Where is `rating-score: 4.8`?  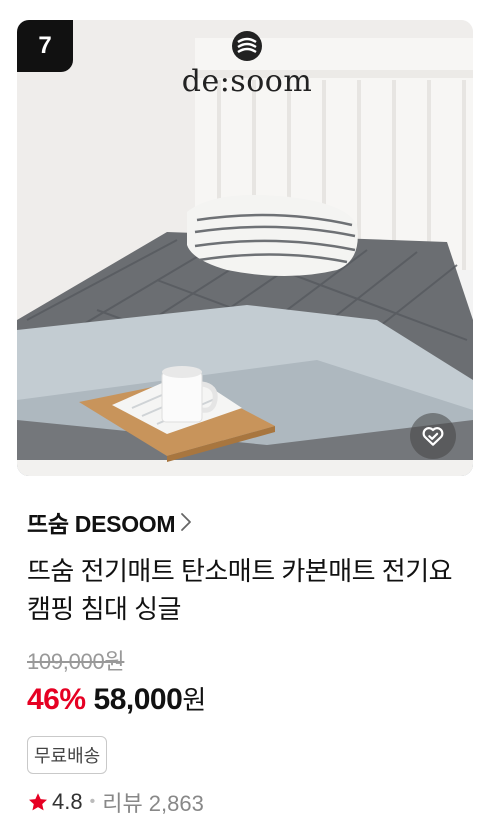 rating-score: 4.8 is located at coordinates (67, 801).